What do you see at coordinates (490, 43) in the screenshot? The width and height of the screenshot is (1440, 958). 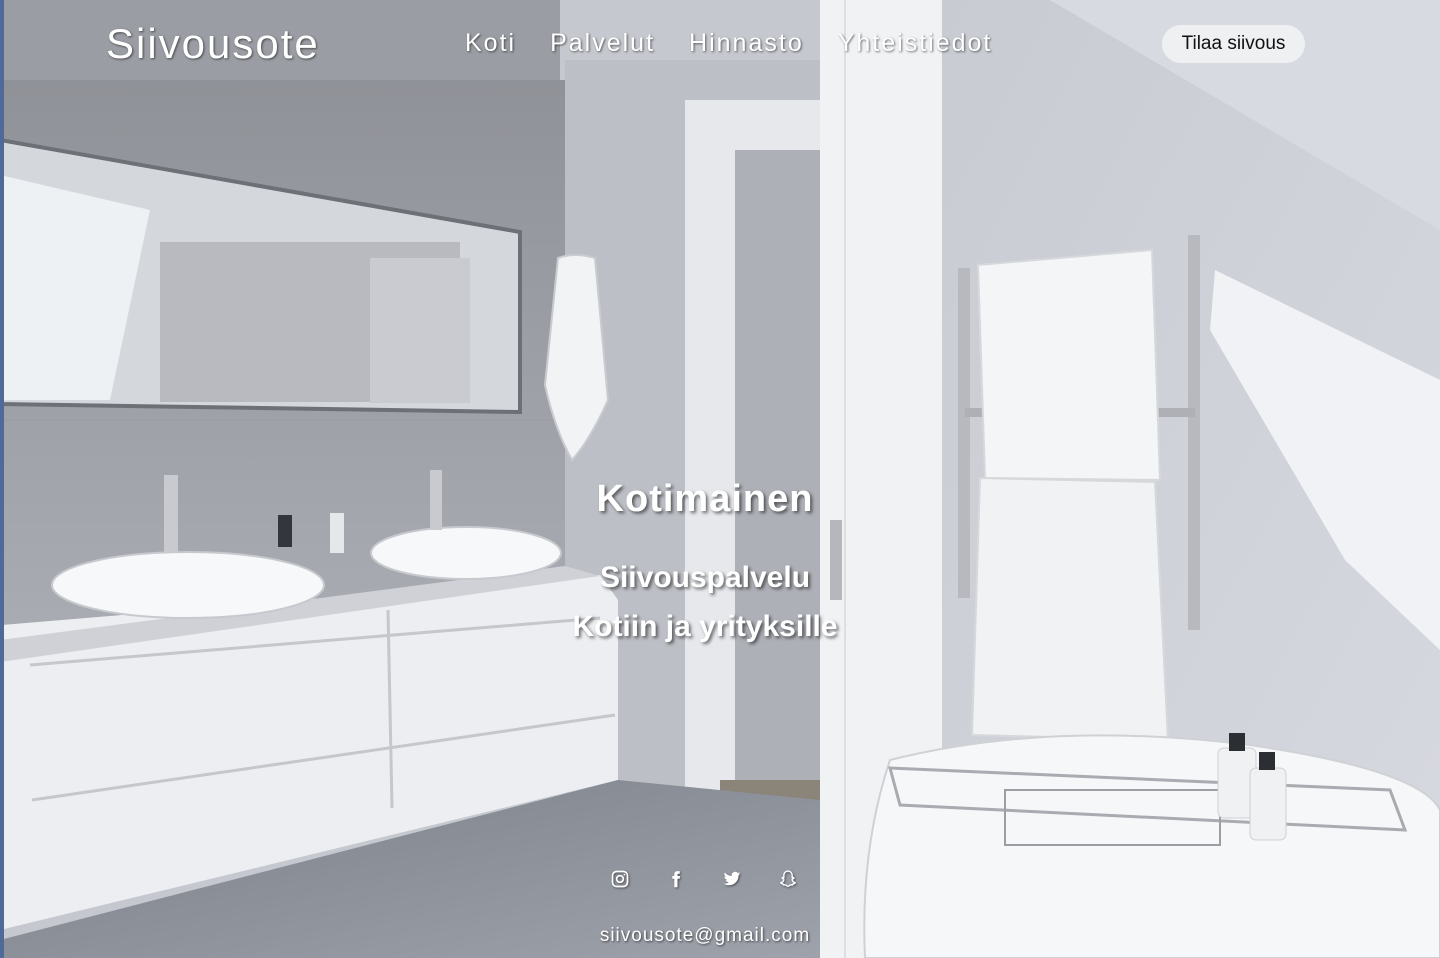 I see `nav-item-koti: Koti` at bounding box center [490, 43].